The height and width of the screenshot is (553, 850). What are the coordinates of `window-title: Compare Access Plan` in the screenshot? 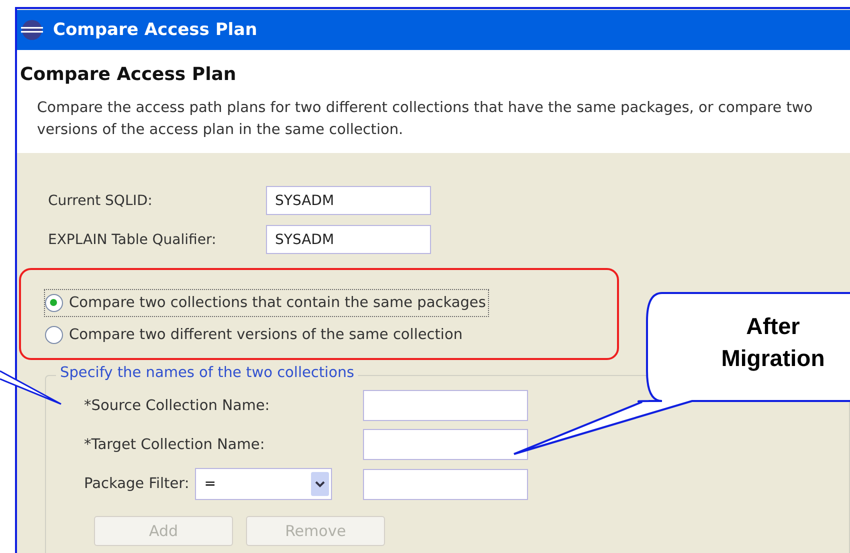 It's located at (155, 30).